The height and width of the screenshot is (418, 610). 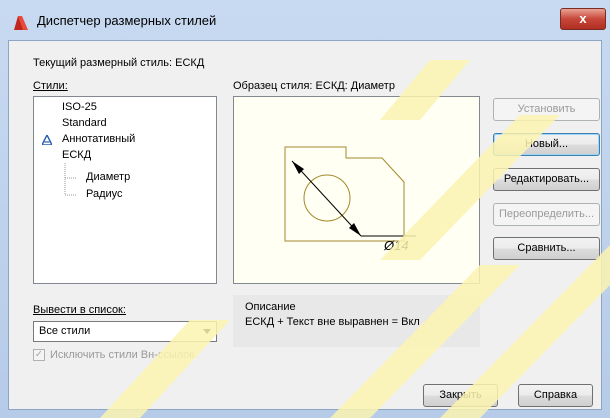 I want to click on close-window-button: x, so click(x=583, y=19).